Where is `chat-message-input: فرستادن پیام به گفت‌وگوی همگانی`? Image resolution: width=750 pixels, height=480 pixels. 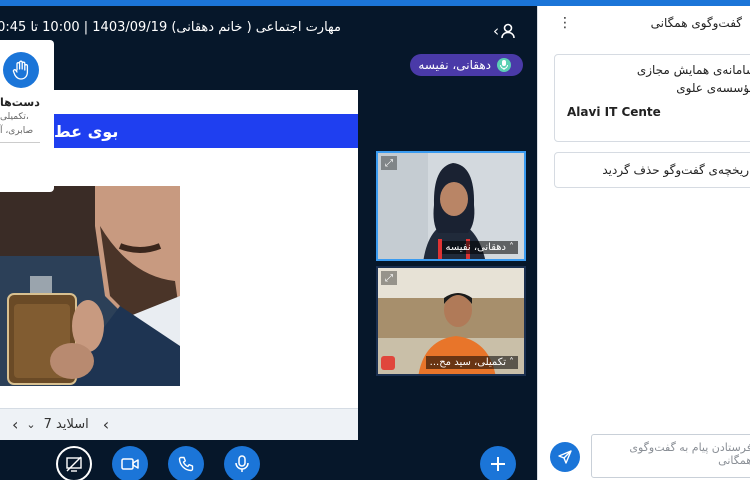 chat-message-input: فرستادن پیام به گفت‌وگوی همگانی is located at coordinates (670, 456).